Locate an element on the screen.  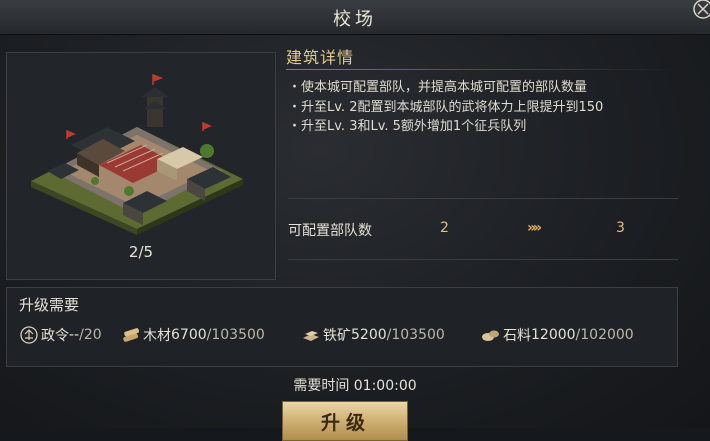
chevron-right-icon: »» is located at coordinates (534, 228).